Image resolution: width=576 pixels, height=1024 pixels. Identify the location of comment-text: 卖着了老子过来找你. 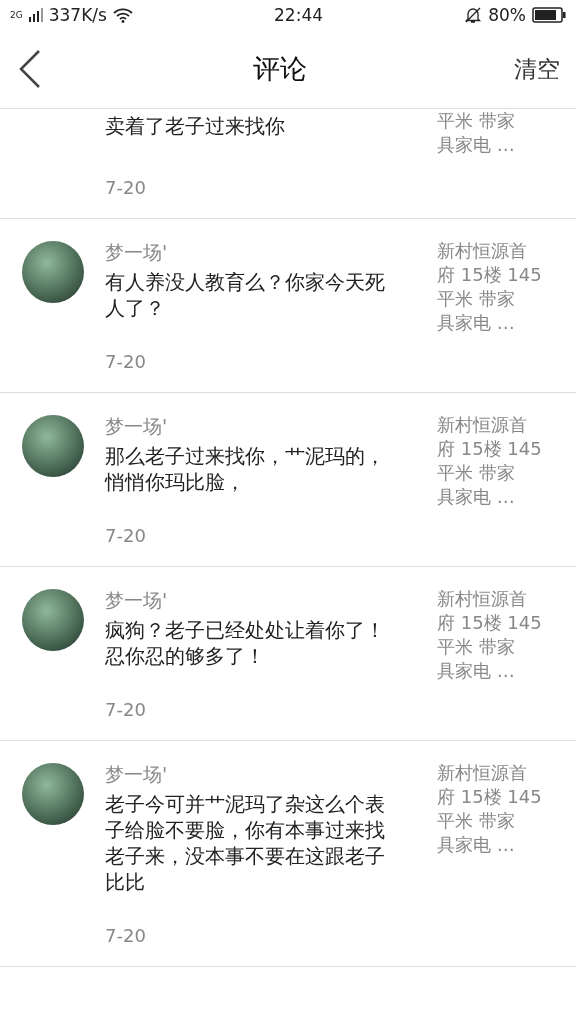
(195, 126).